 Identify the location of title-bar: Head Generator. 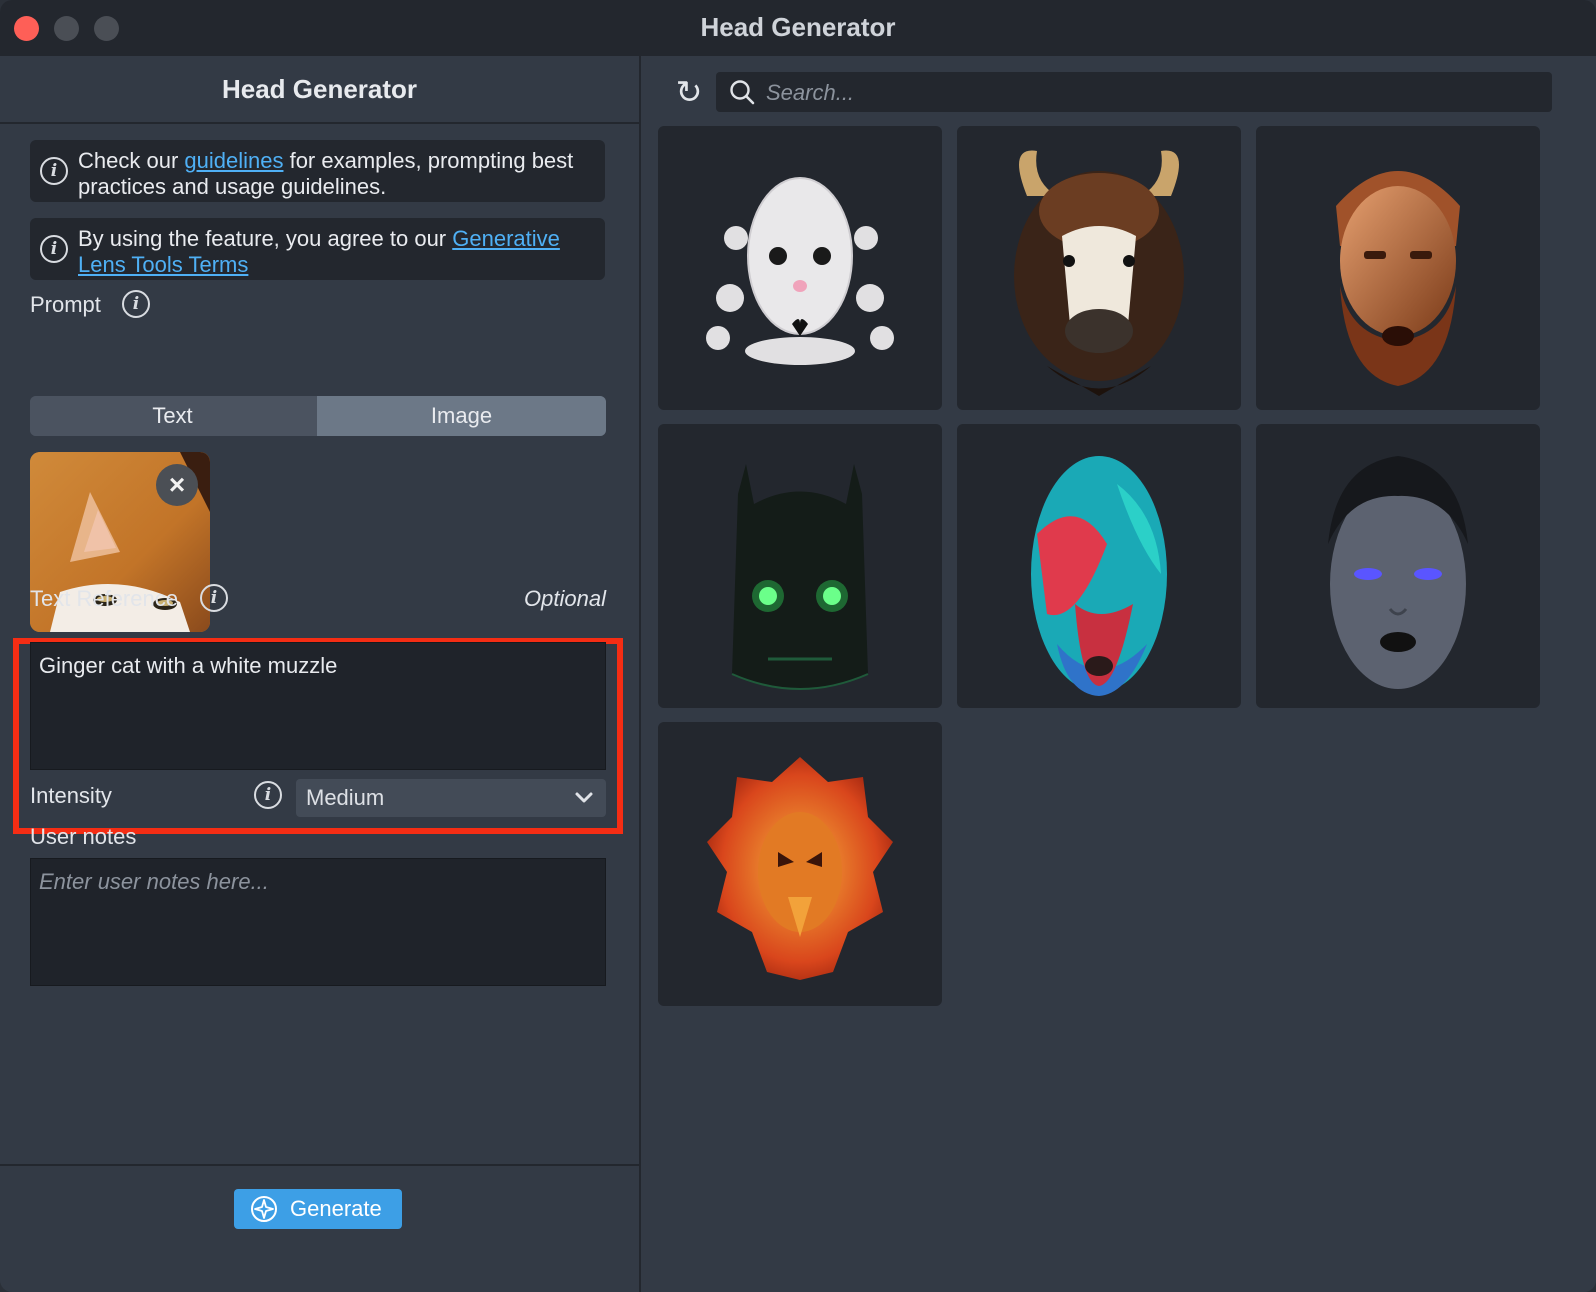
(798, 28).